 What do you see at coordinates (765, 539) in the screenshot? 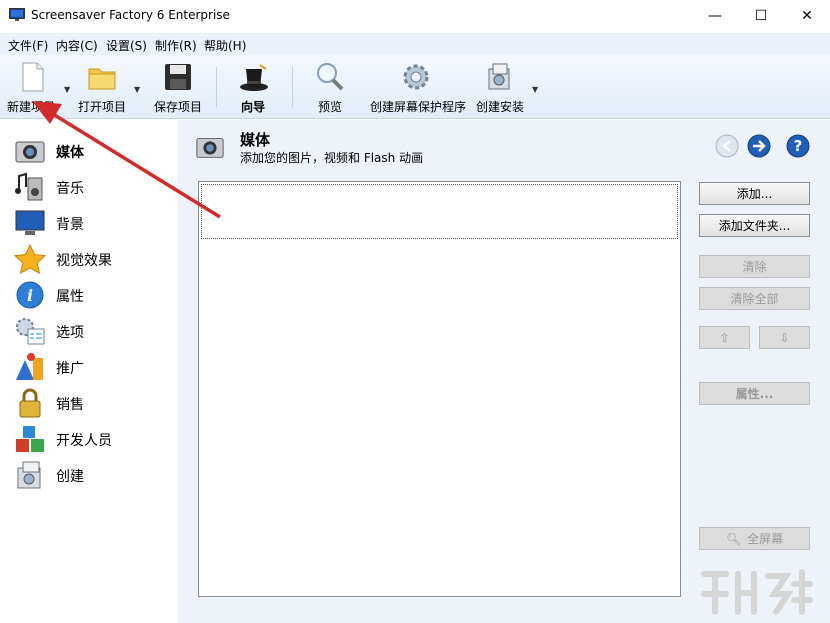
I see `fullscreen-label: 全屏幕` at bounding box center [765, 539].